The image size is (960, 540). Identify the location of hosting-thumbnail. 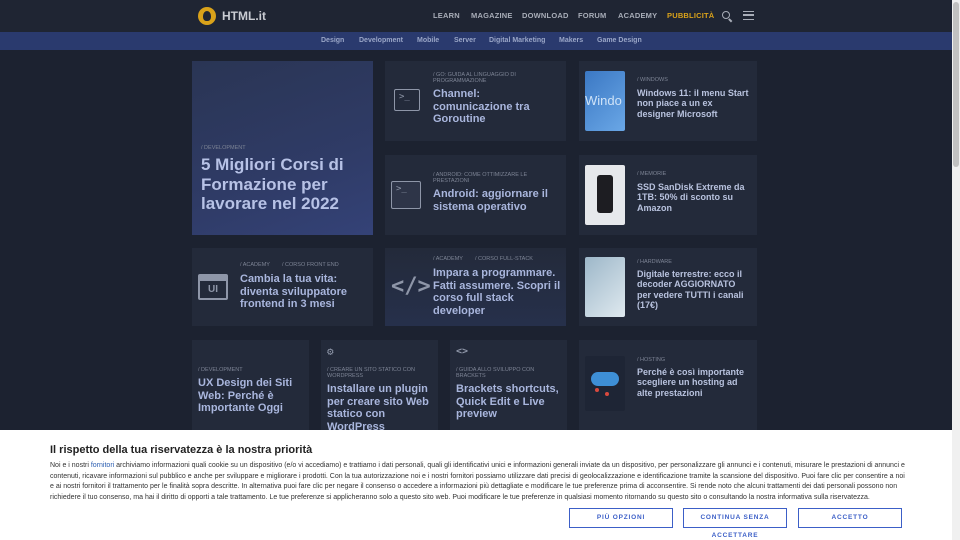
(605, 383).